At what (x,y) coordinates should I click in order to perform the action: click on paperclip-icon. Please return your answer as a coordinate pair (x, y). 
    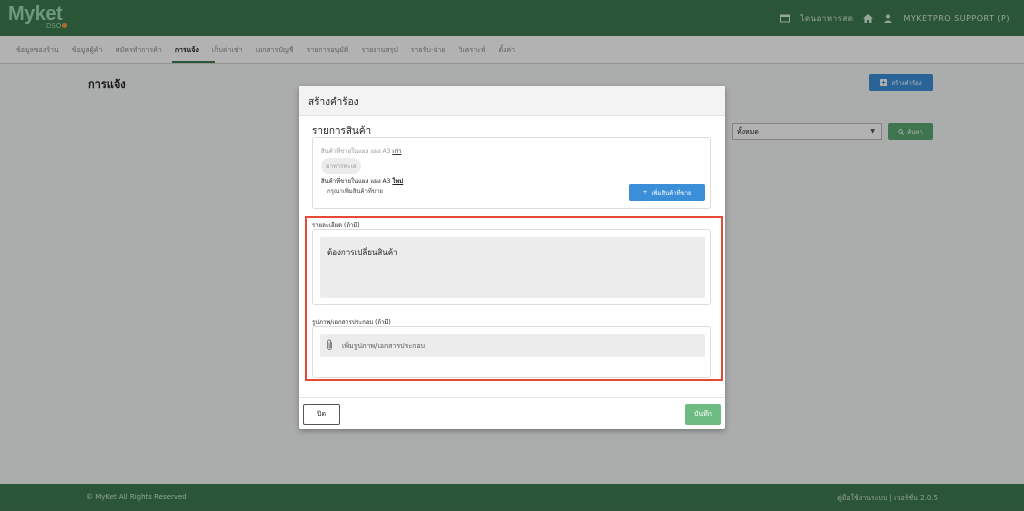
    Looking at the image, I should click on (329, 344).